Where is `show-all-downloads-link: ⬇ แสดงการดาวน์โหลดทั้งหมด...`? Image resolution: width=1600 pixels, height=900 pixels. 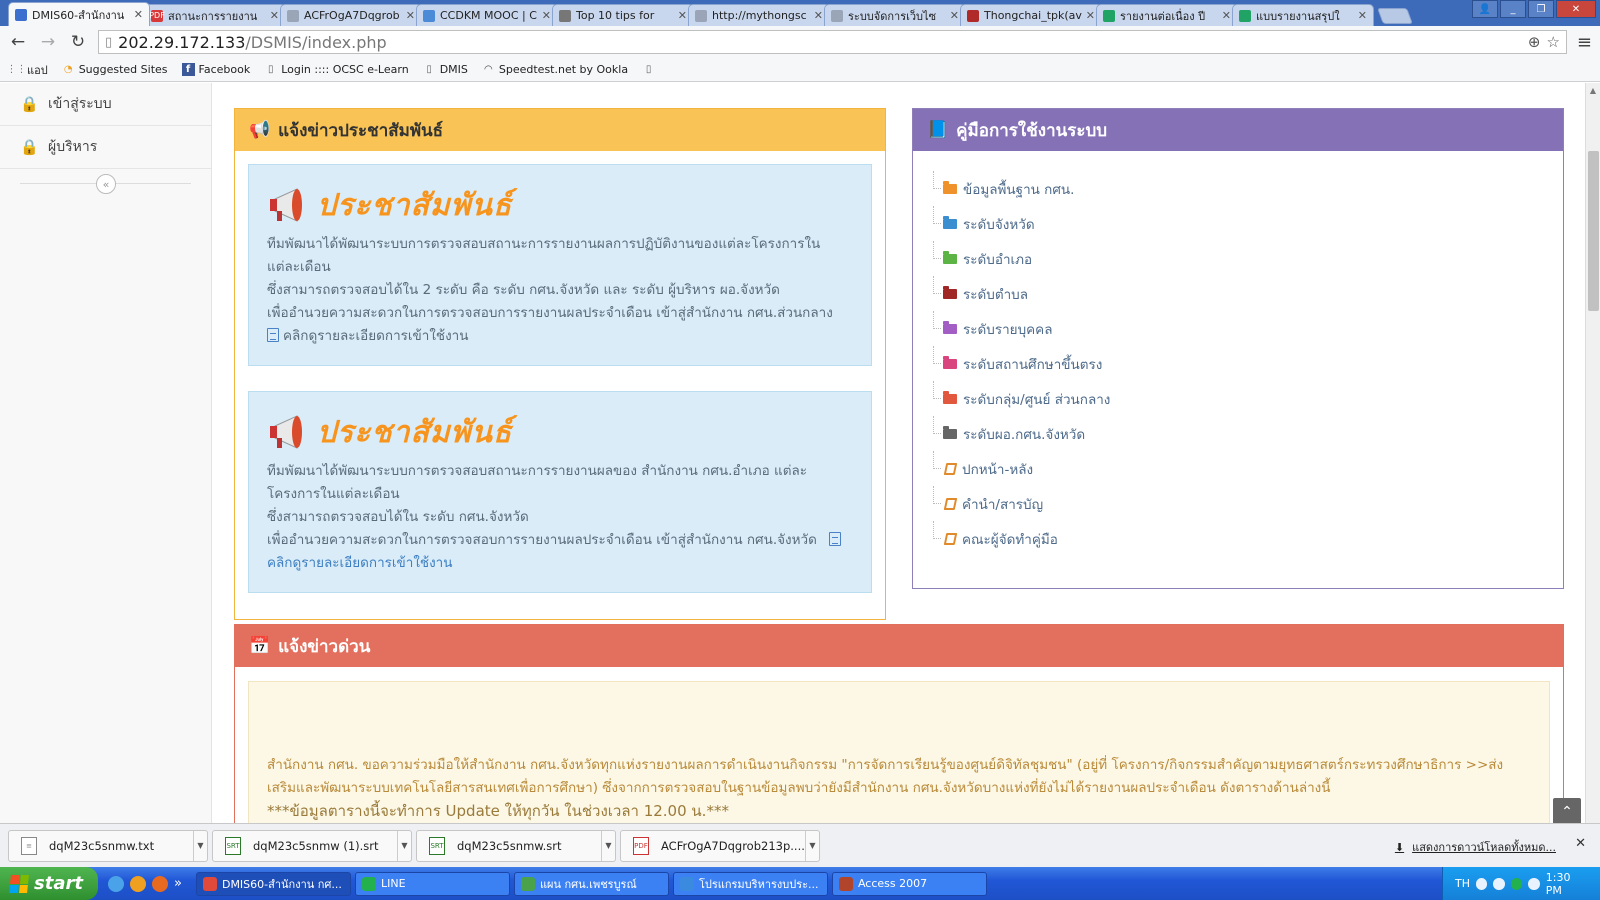 show-all-downloads-link: ⬇ แสดงการดาวน์โหลดทั้งหมด... is located at coordinates (1475, 847).